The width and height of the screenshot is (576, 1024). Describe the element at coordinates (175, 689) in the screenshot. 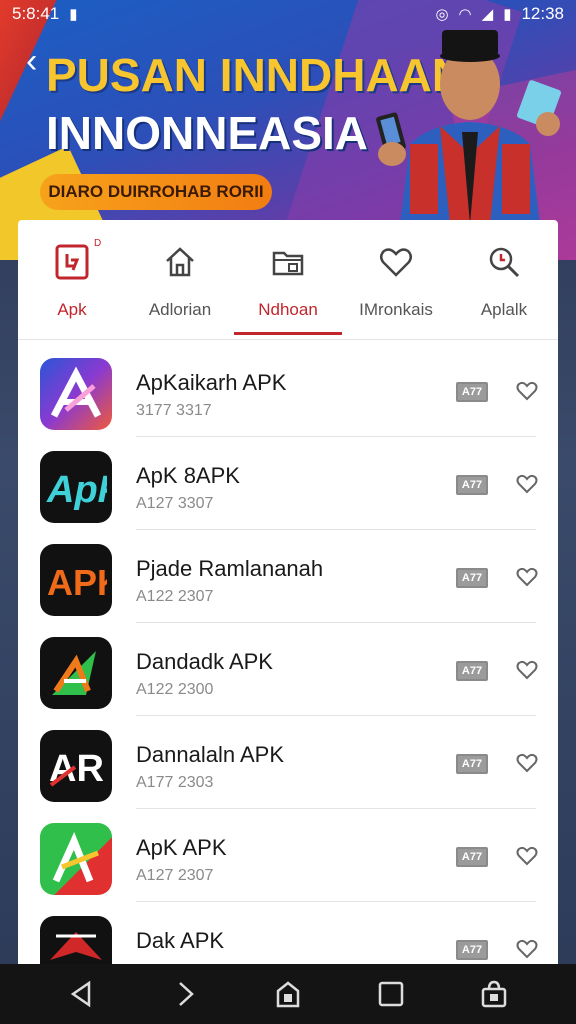

I see `app-version: A122 2300` at that location.